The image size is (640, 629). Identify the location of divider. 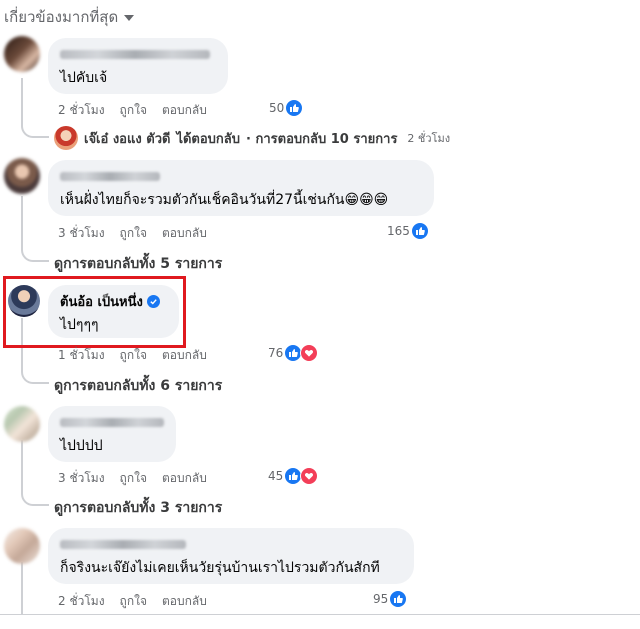
(320, 614).